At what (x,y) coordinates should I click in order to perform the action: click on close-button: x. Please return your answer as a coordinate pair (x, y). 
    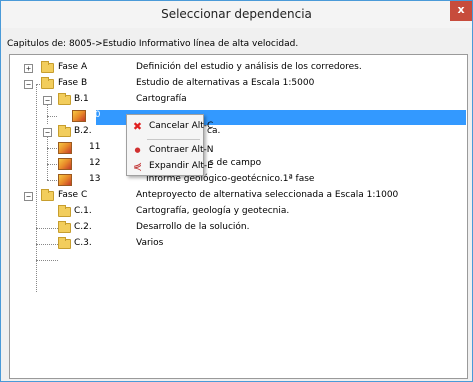
    Looking at the image, I should click on (461, 11).